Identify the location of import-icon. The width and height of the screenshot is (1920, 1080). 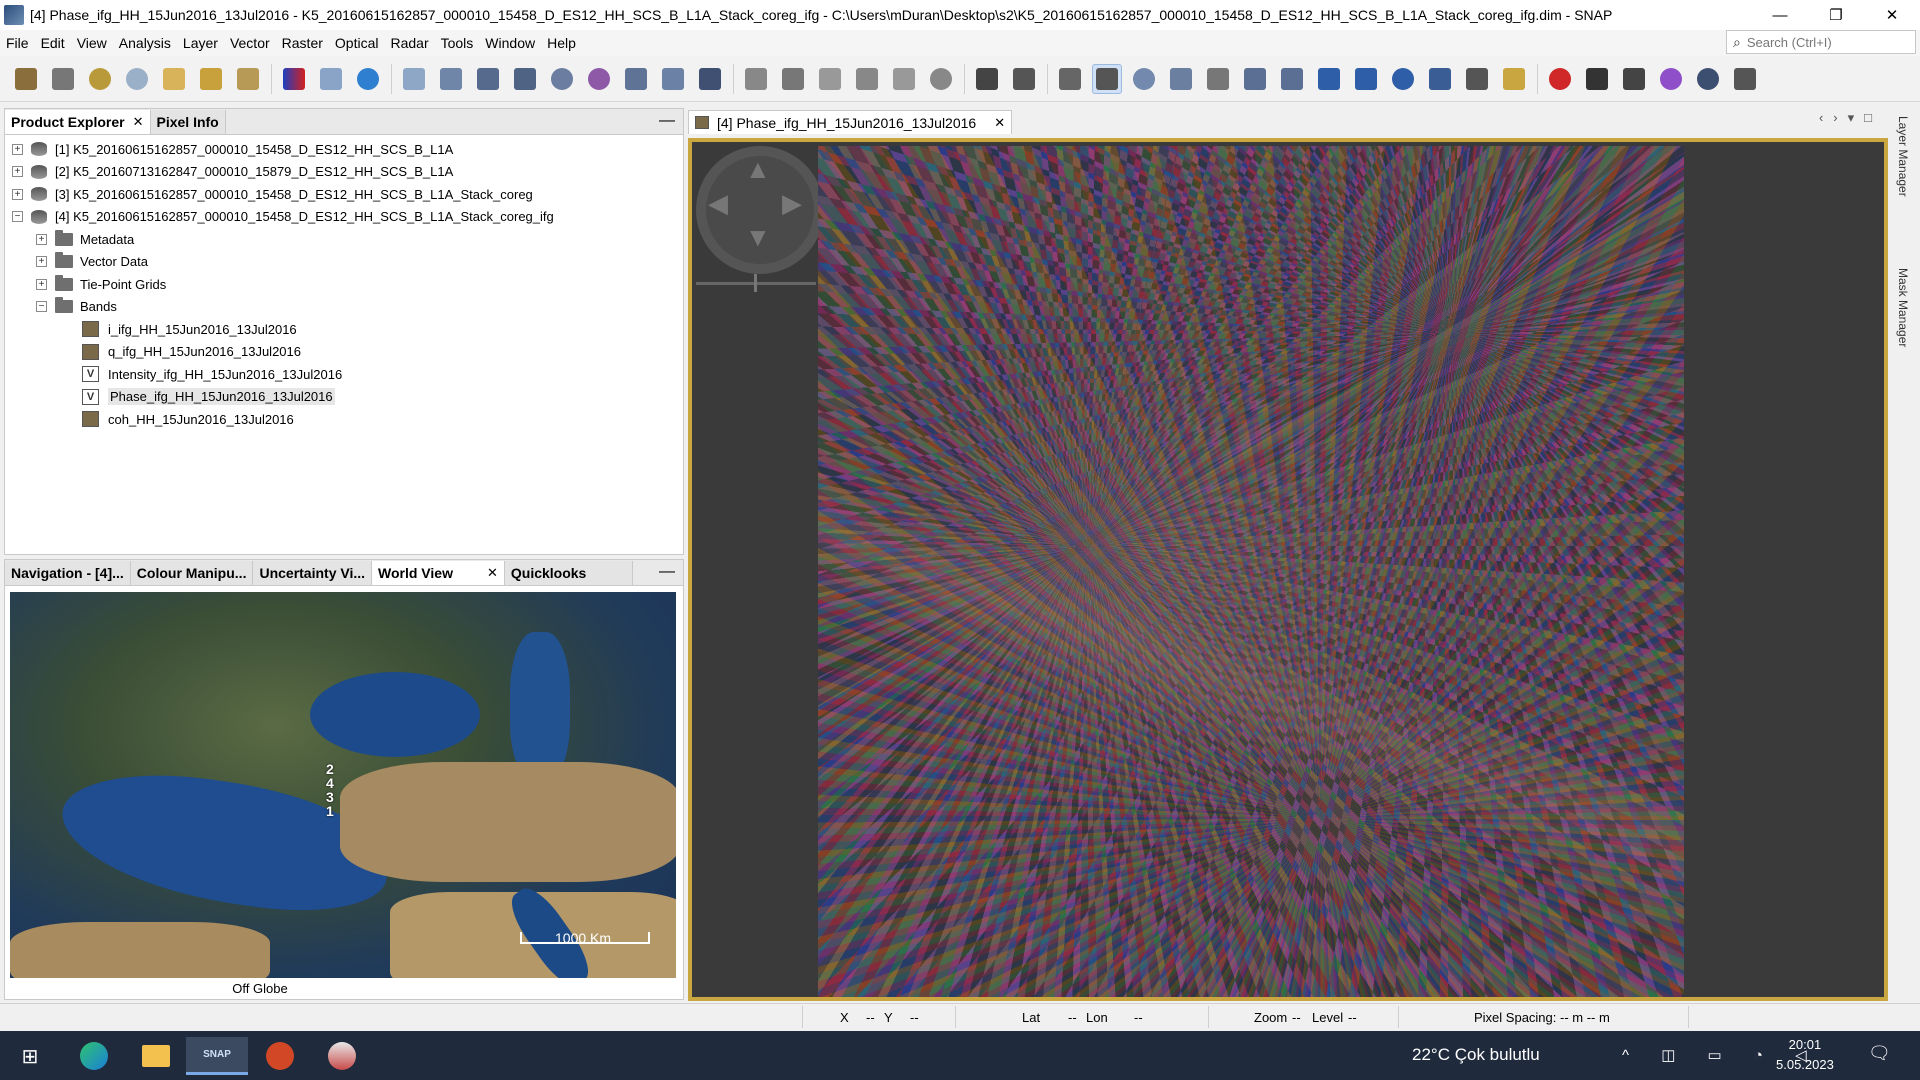
(211, 79).